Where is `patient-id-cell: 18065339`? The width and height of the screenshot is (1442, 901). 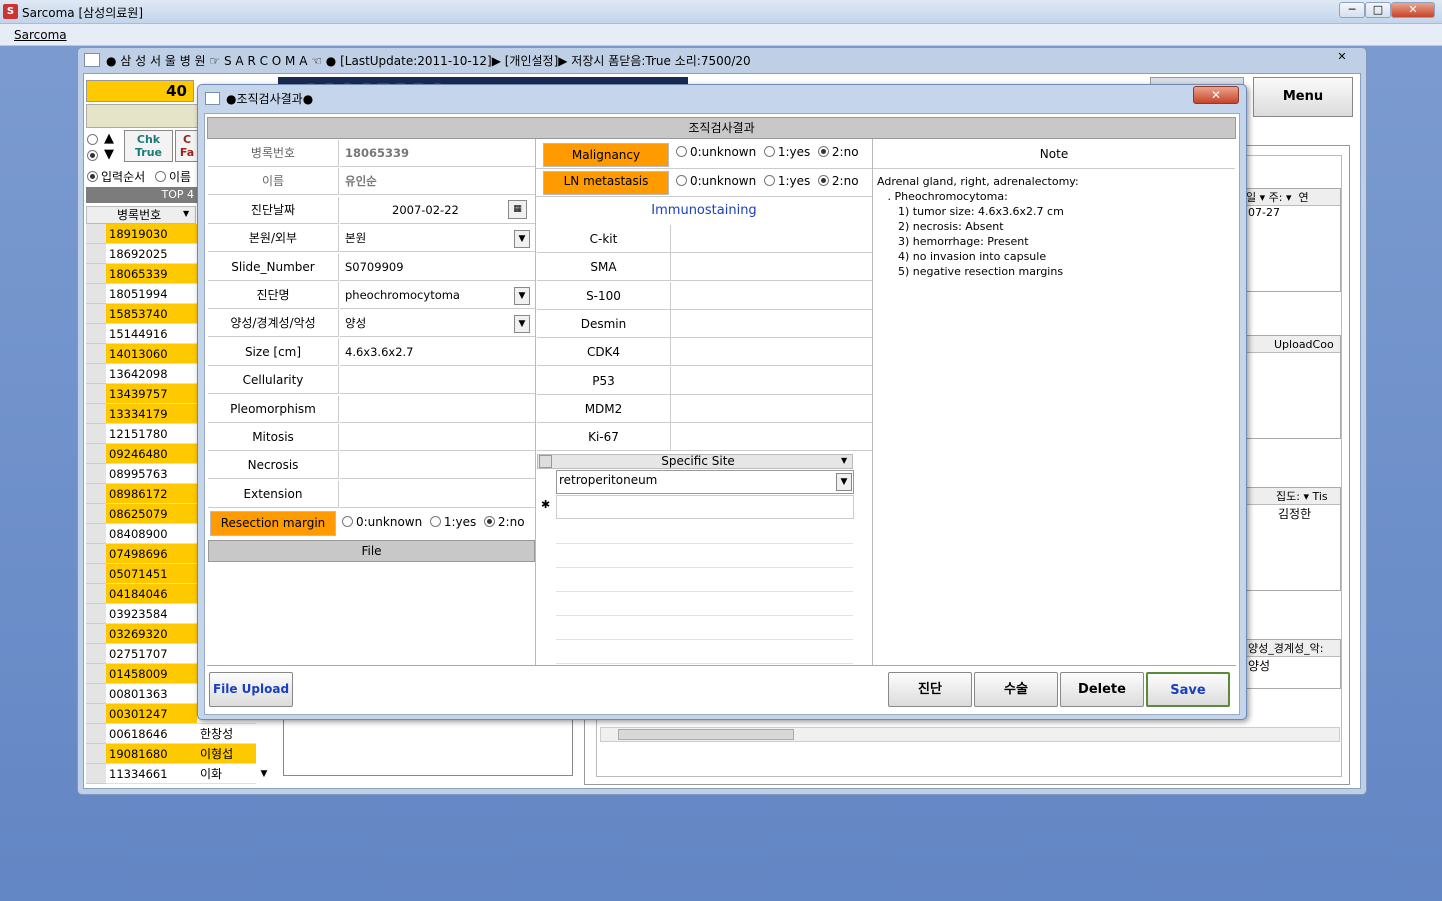 patient-id-cell: 18065339 is located at coordinates (151, 274).